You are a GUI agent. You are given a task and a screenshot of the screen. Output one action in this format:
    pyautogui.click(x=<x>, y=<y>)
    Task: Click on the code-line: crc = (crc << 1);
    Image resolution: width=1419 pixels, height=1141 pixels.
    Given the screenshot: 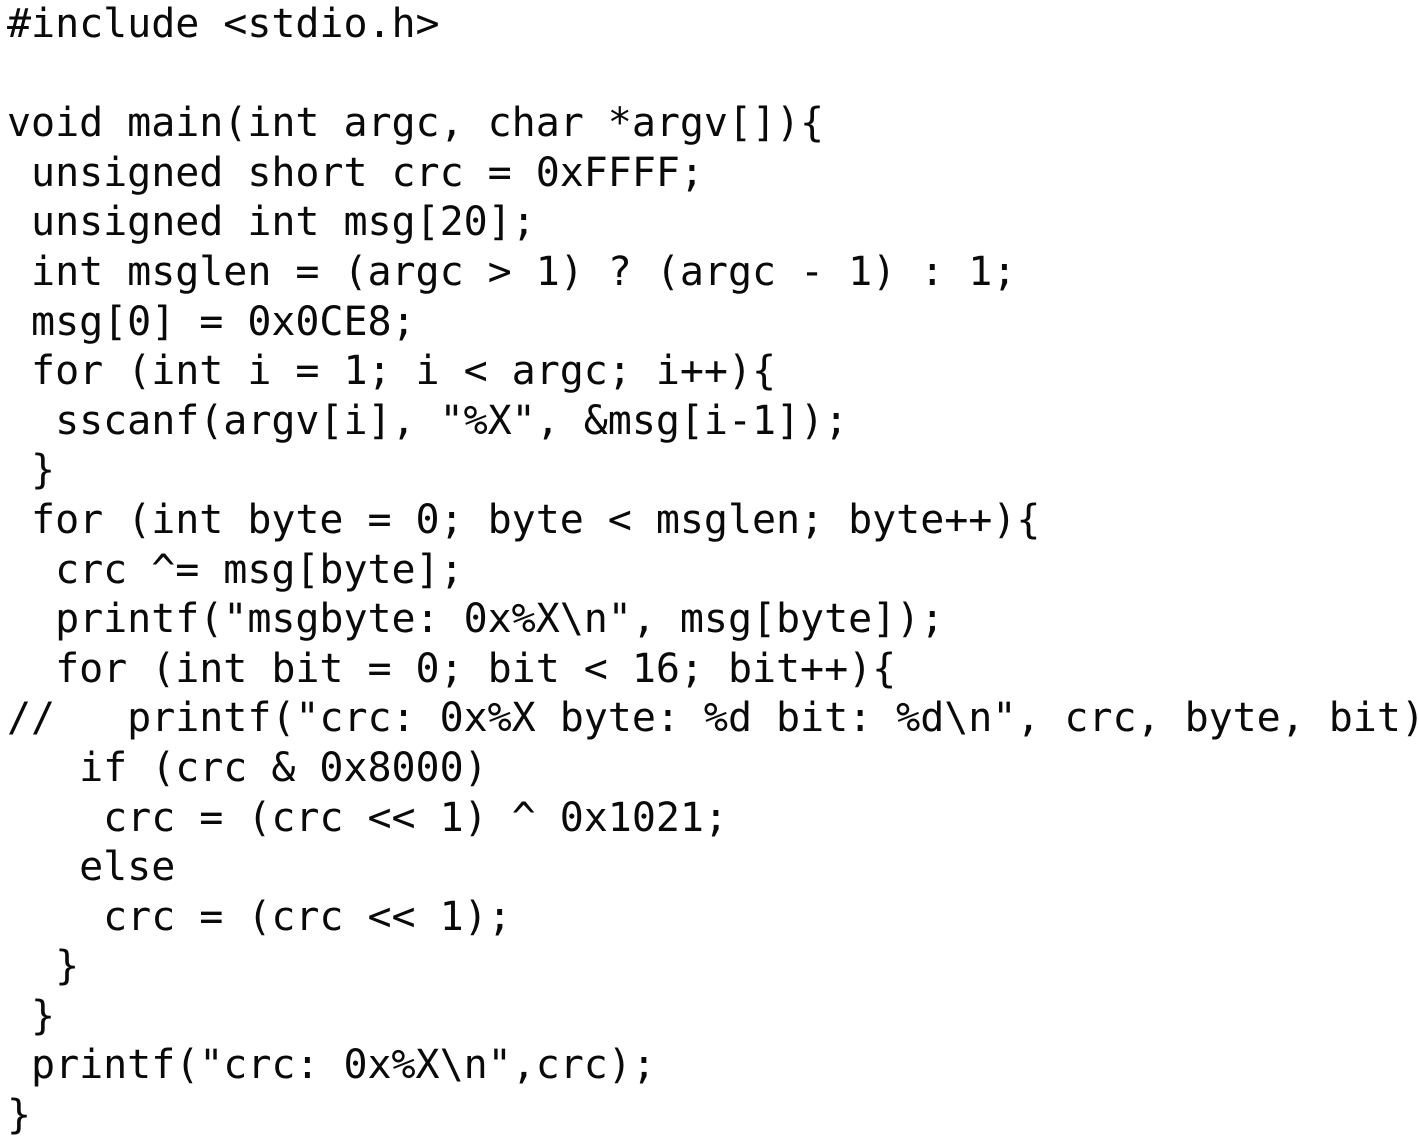 What is the action you would take?
    pyautogui.click(x=259, y=916)
    